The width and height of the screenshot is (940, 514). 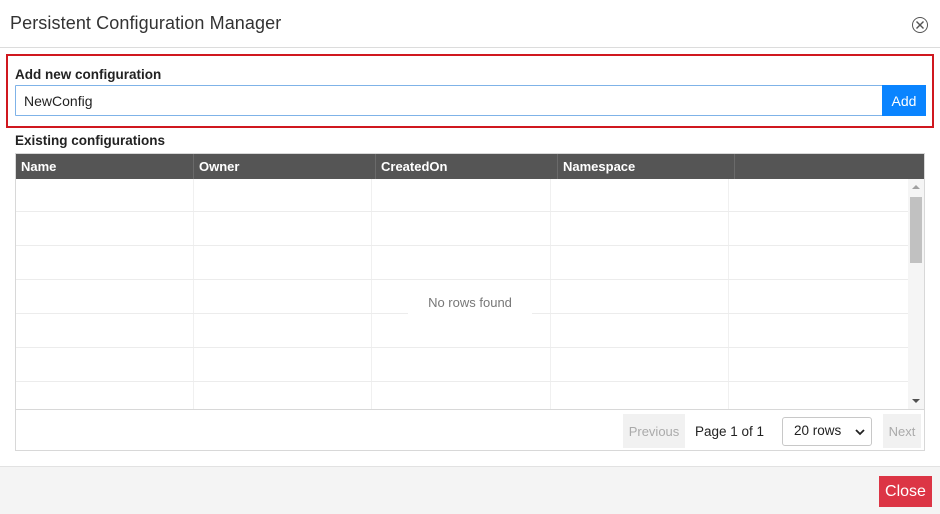 I want to click on rows-per-page-select: 20 rows, so click(x=827, y=431).